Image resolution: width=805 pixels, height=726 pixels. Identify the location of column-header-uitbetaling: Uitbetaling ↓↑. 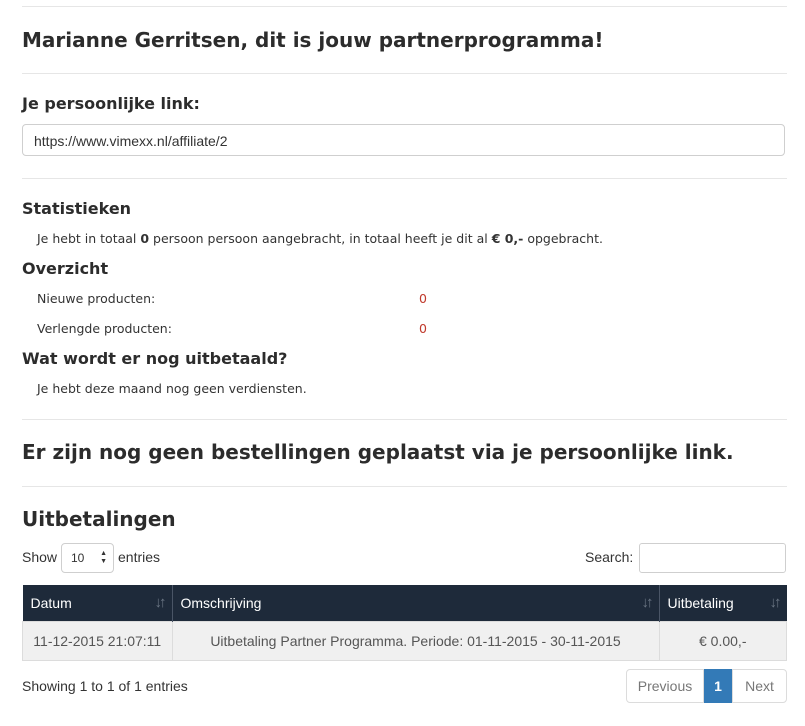
(723, 603).